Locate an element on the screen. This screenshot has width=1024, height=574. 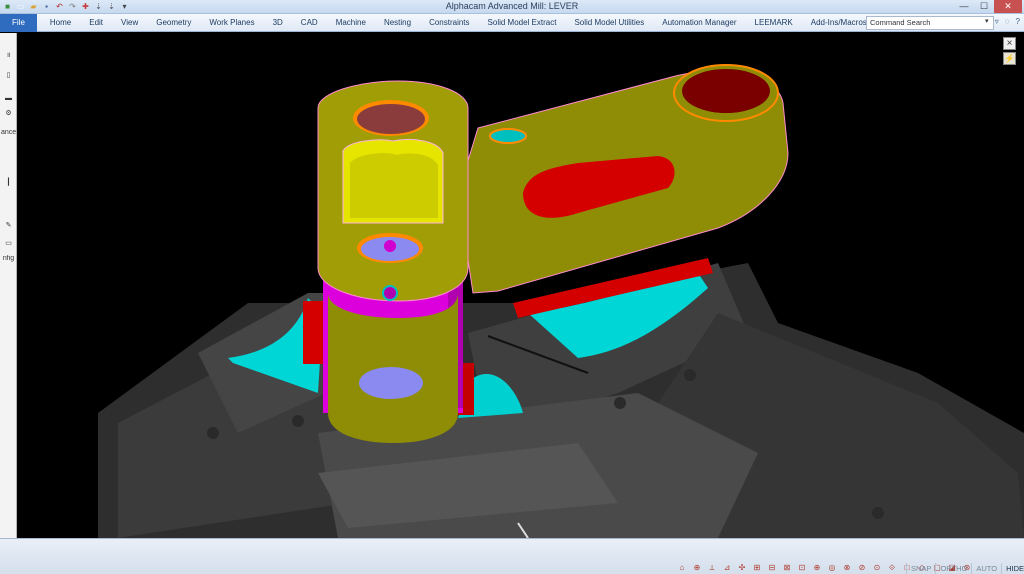
status-tool-0-icon: ⌂ is located at coordinates (682, 567).